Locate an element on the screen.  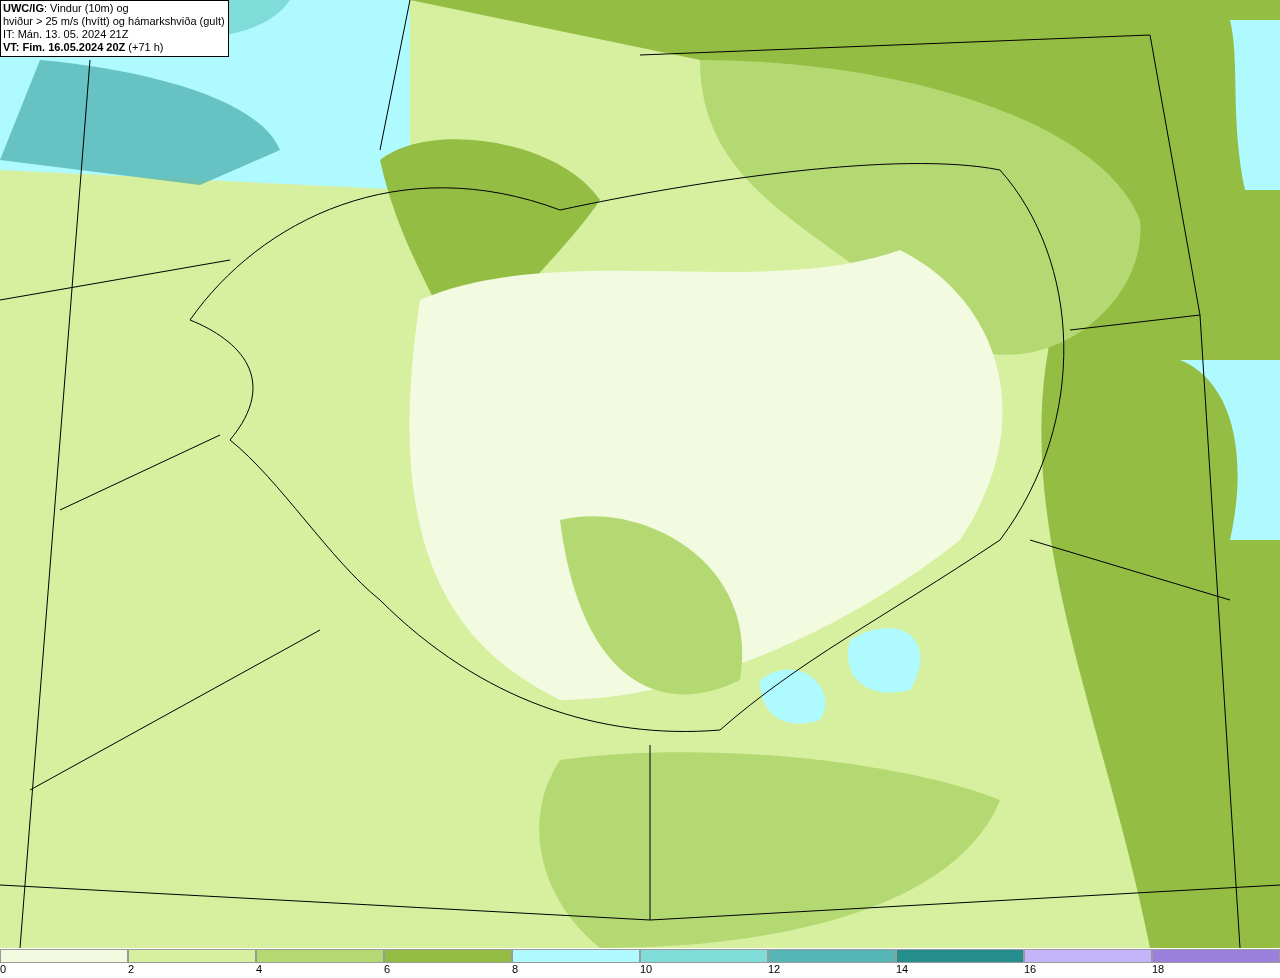
scale-label: 8 is located at coordinates (515, 969).